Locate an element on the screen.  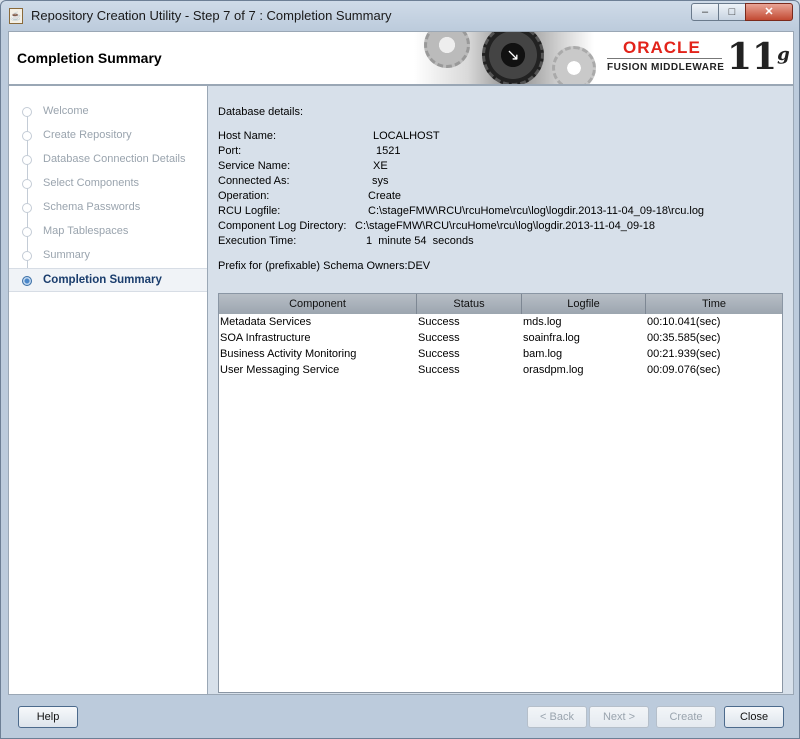
sidebar-item-label: Summary is located at coordinates (67, 255).